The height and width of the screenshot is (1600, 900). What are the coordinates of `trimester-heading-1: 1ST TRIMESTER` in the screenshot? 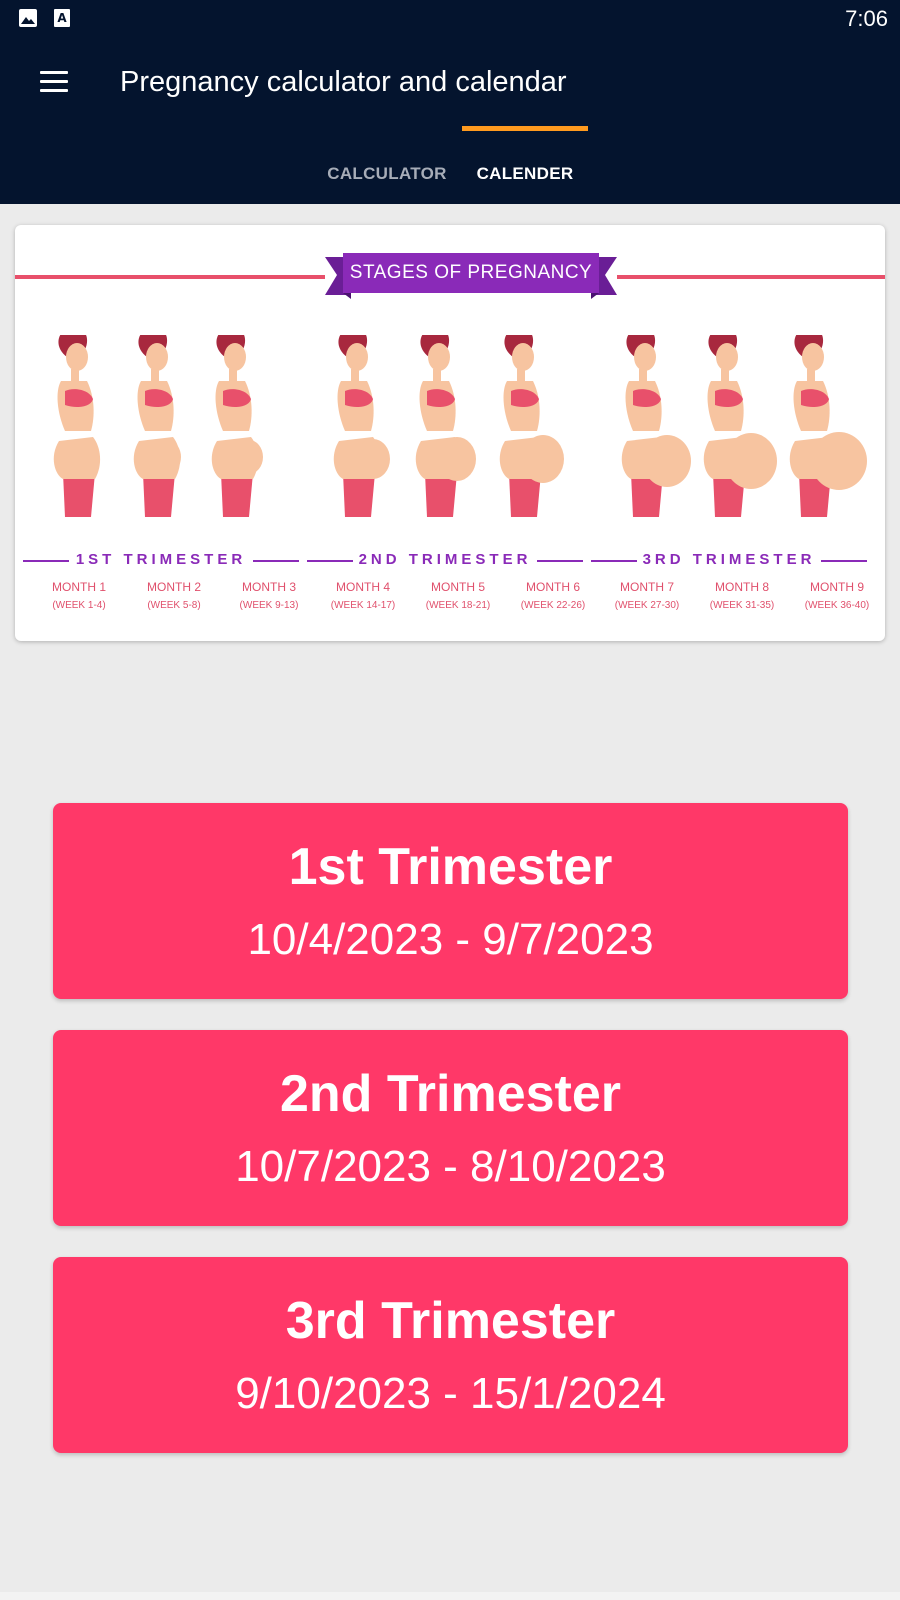 It's located at (161, 561).